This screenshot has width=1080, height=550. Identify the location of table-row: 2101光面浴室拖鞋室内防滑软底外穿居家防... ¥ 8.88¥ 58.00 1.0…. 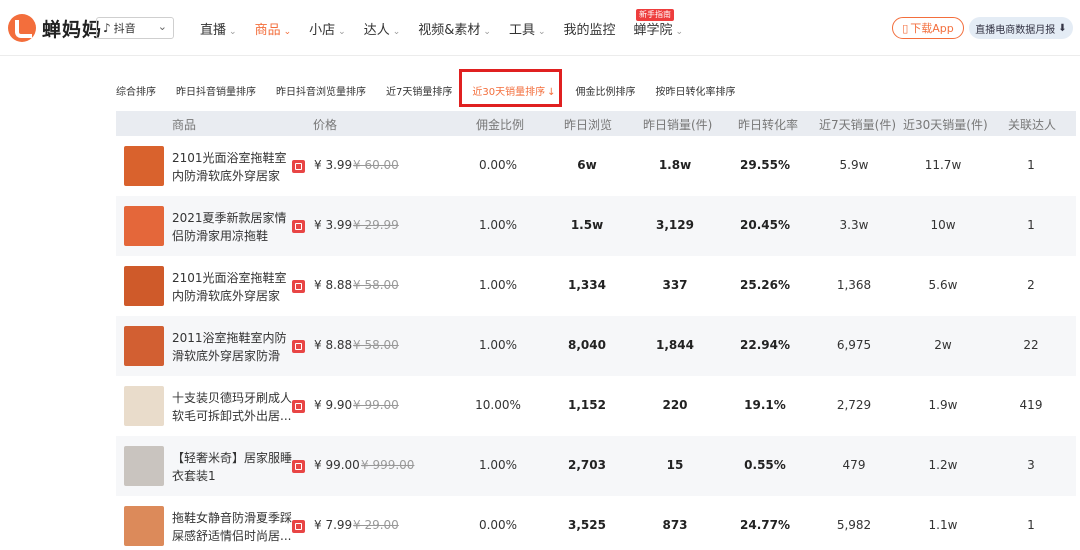
(596, 286).